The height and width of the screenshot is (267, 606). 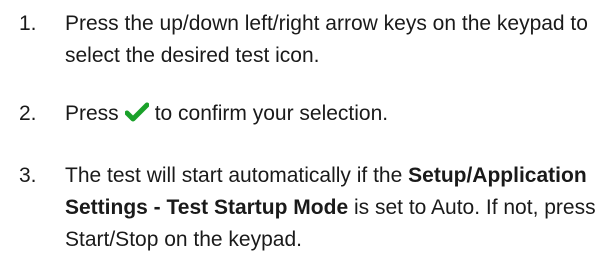 I want to click on step-number: 3., so click(x=28, y=175).